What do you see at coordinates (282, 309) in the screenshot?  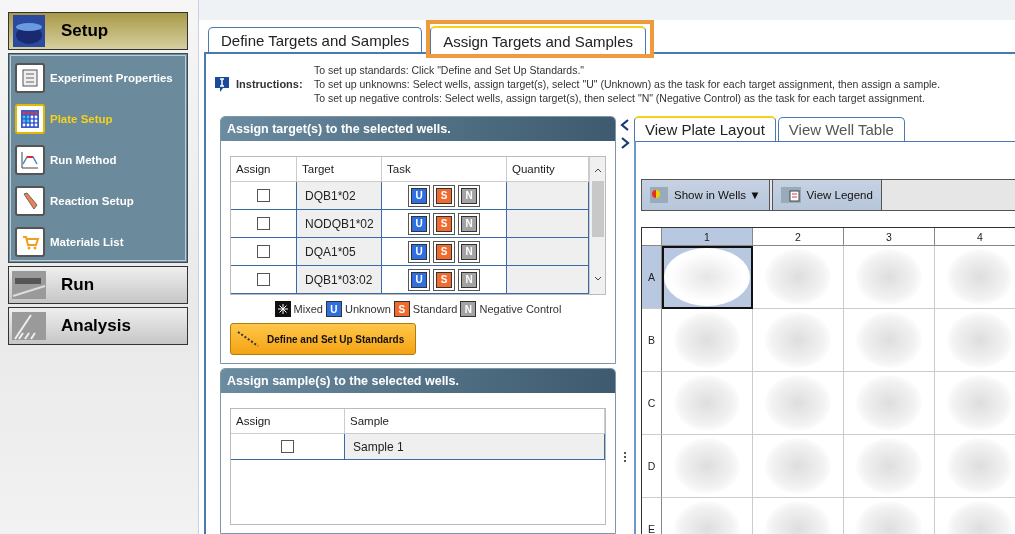 I see `asterisk-icon` at bounding box center [282, 309].